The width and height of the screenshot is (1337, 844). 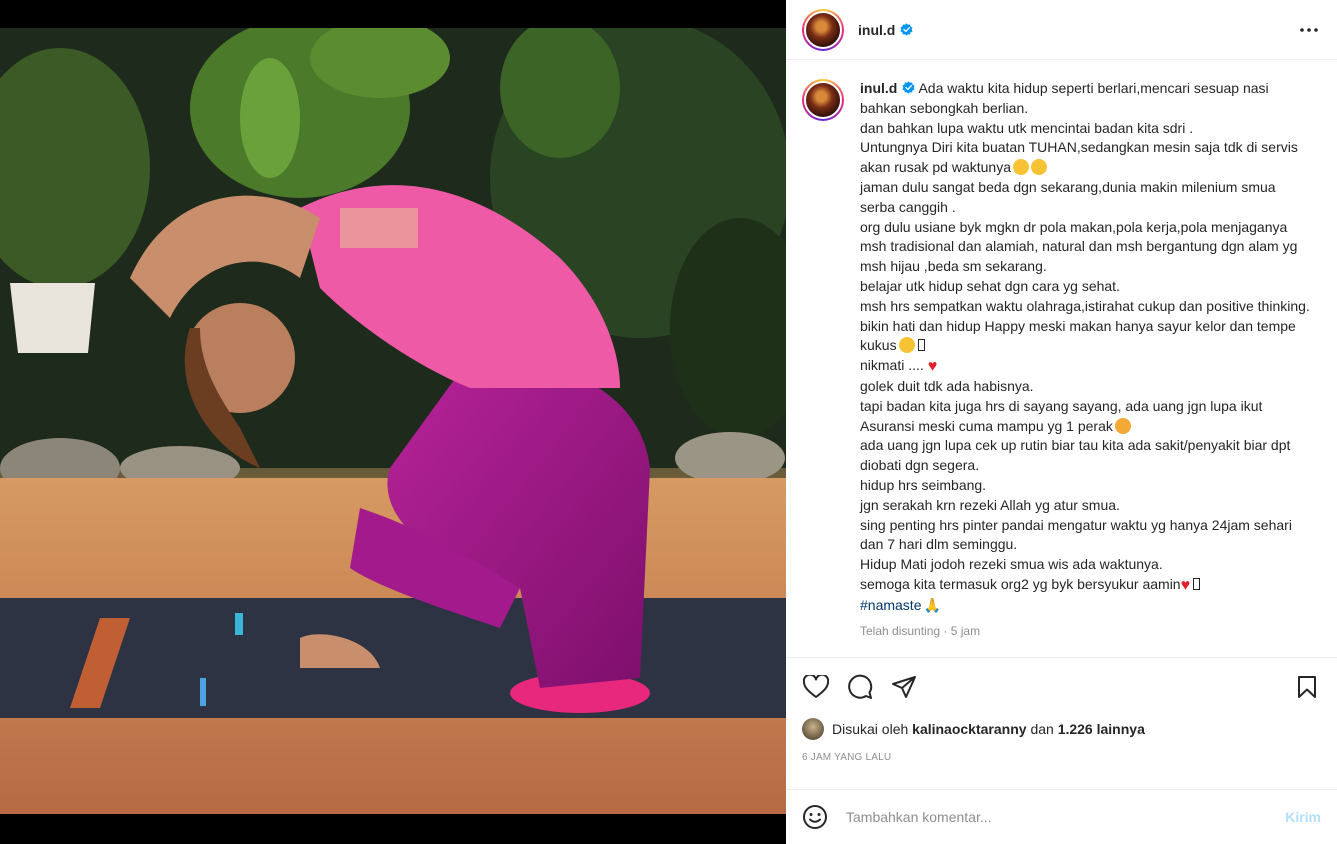 What do you see at coordinates (920, 630) in the screenshot?
I see `edited-label: Telah disunting · 5 jam` at bounding box center [920, 630].